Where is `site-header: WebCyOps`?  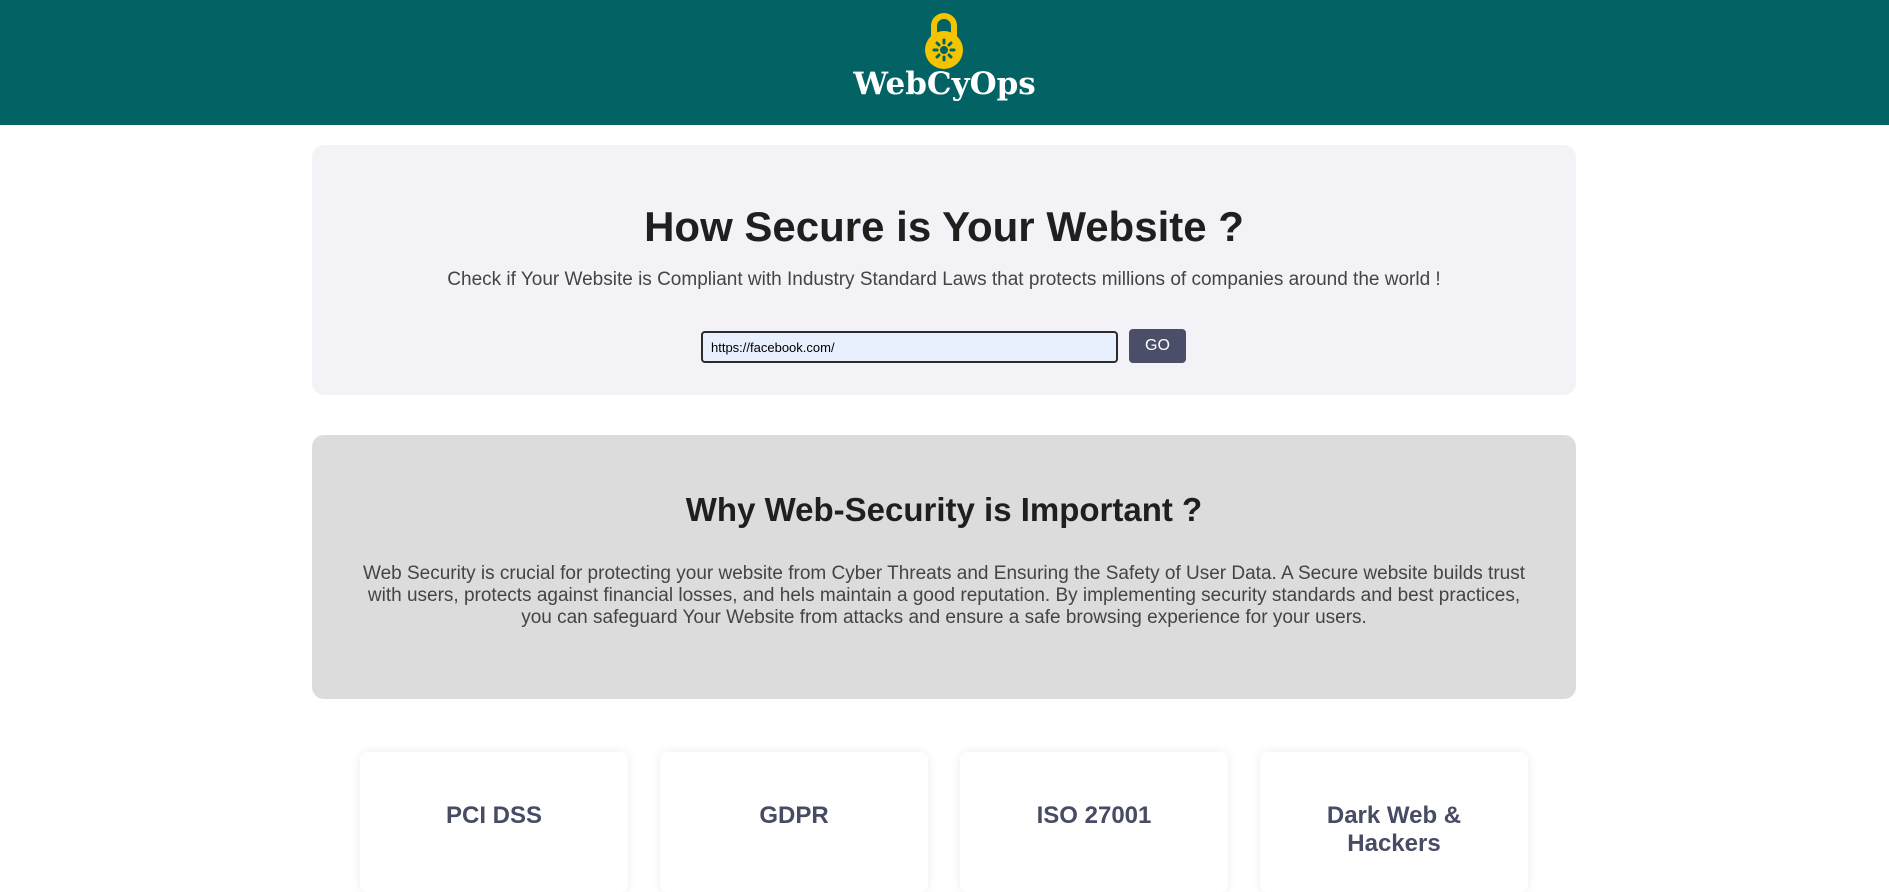
site-header: WebCyOps is located at coordinates (944, 62).